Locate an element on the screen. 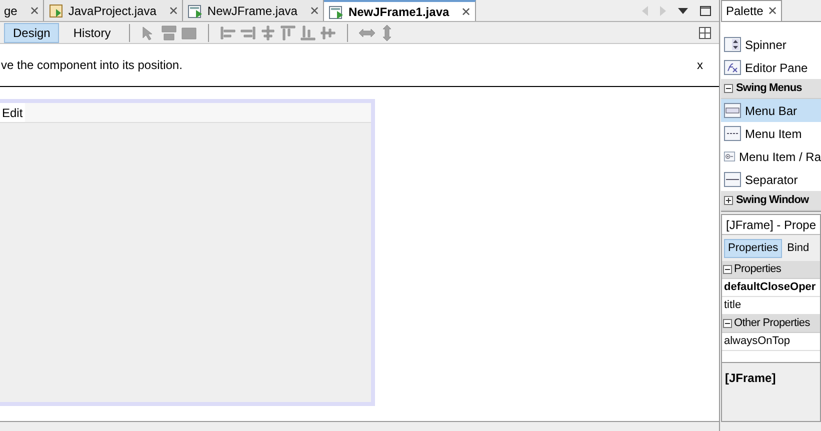 This screenshot has height=431, width=821. category-label: Swing Window is located at coordinates (772, 200).